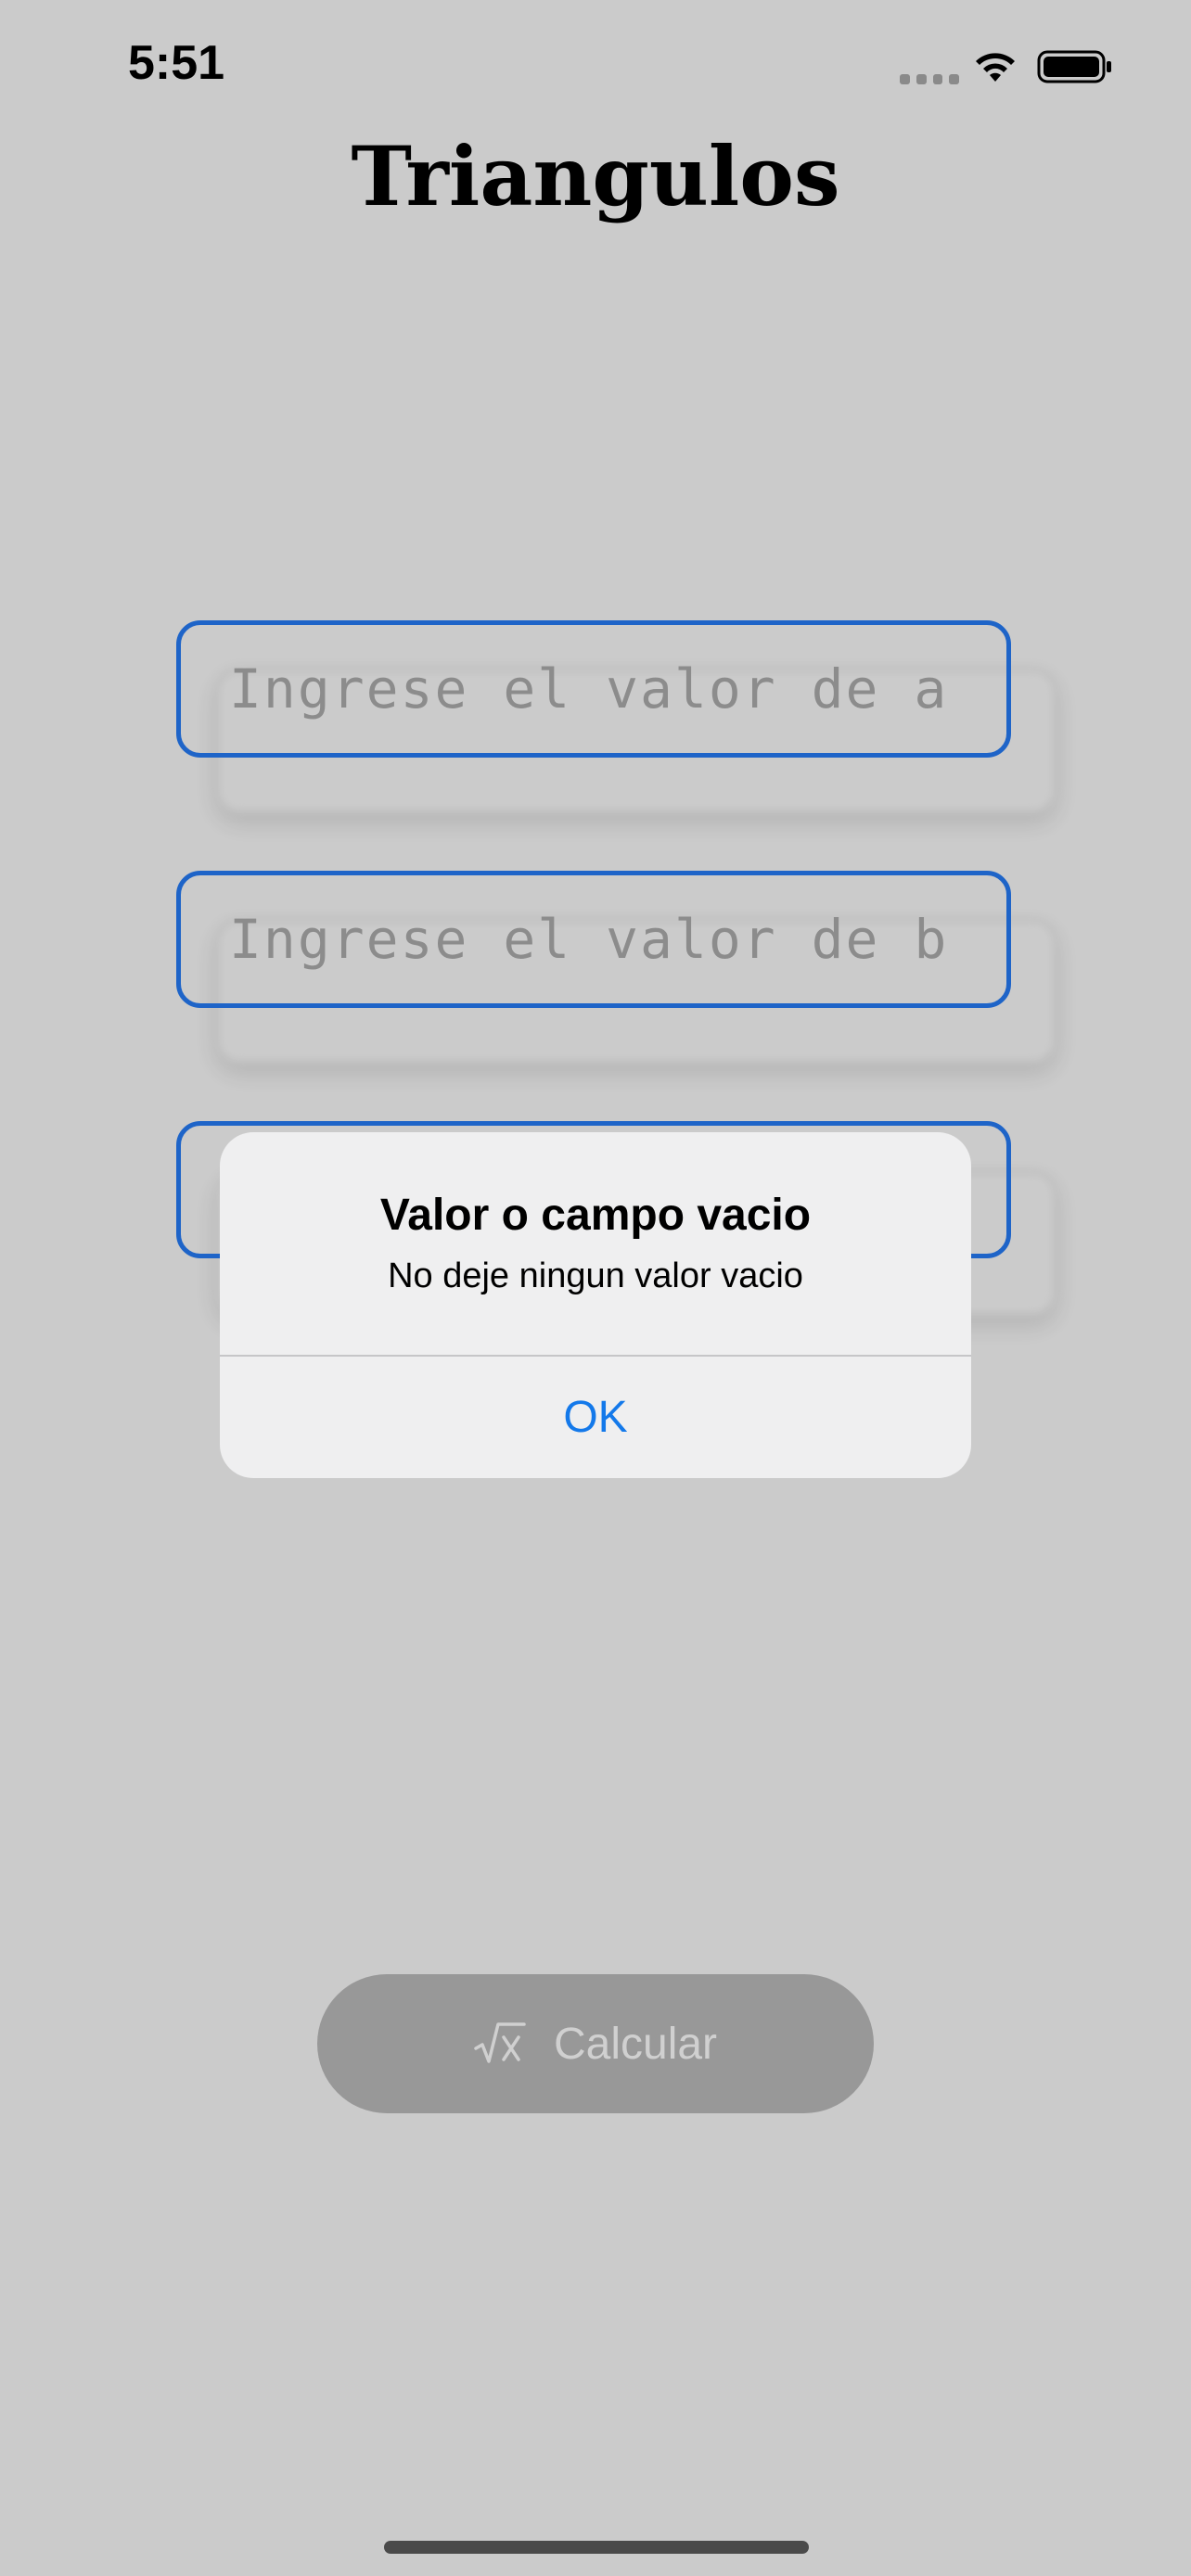 This screenshot has height=2576, width=1191. What do you see at coordinates (597, 2547) in the screenshot?
I see `home-indicator` at bounding box center [597, 2547].